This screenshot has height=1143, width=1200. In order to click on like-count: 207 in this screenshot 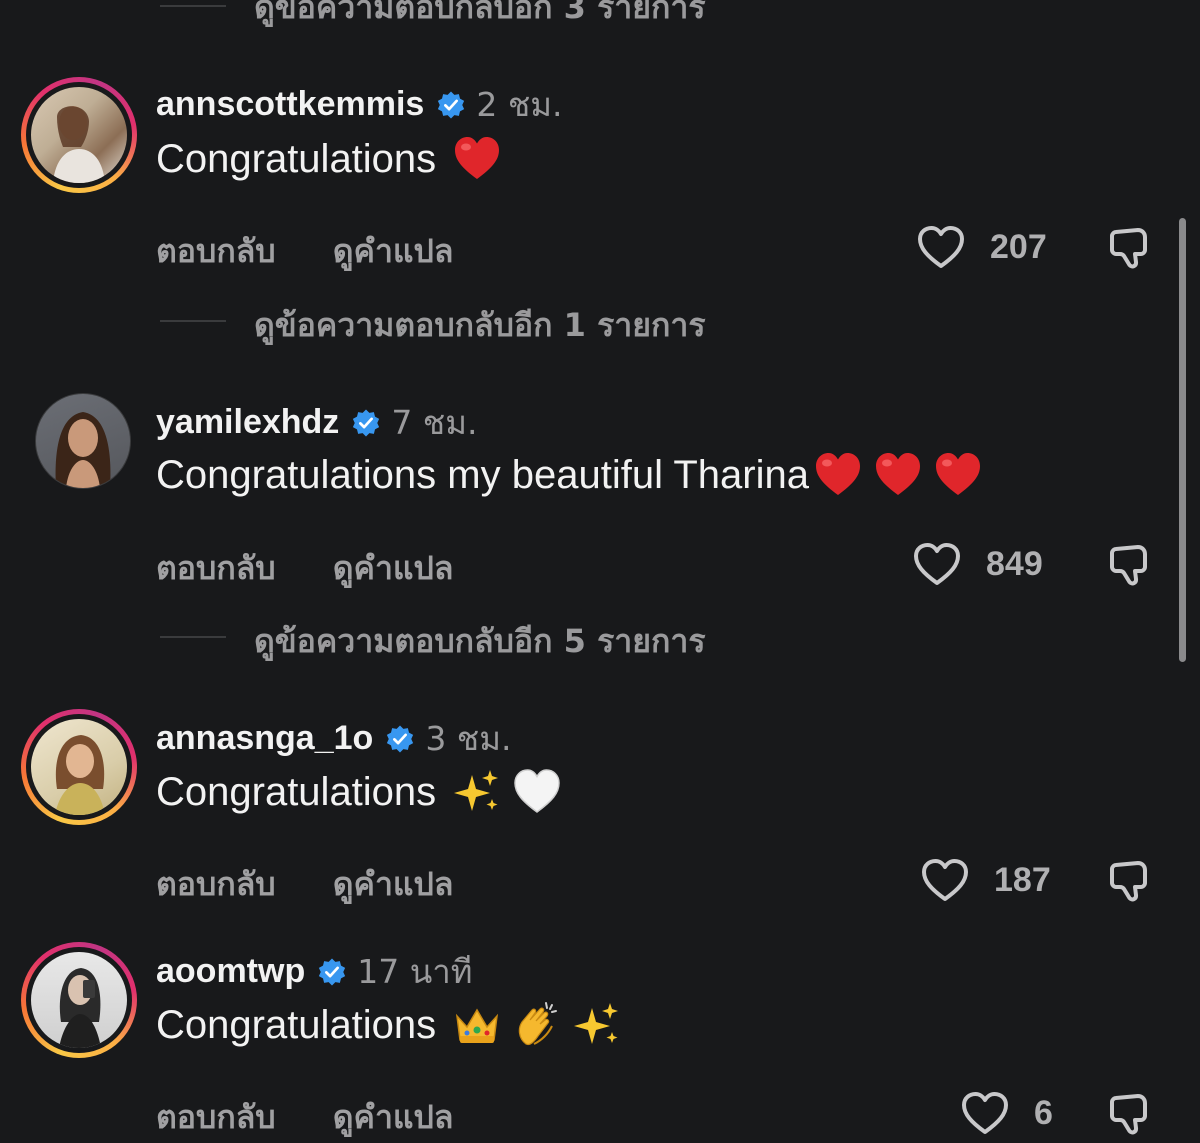, I will do `click(1018, 246)`.